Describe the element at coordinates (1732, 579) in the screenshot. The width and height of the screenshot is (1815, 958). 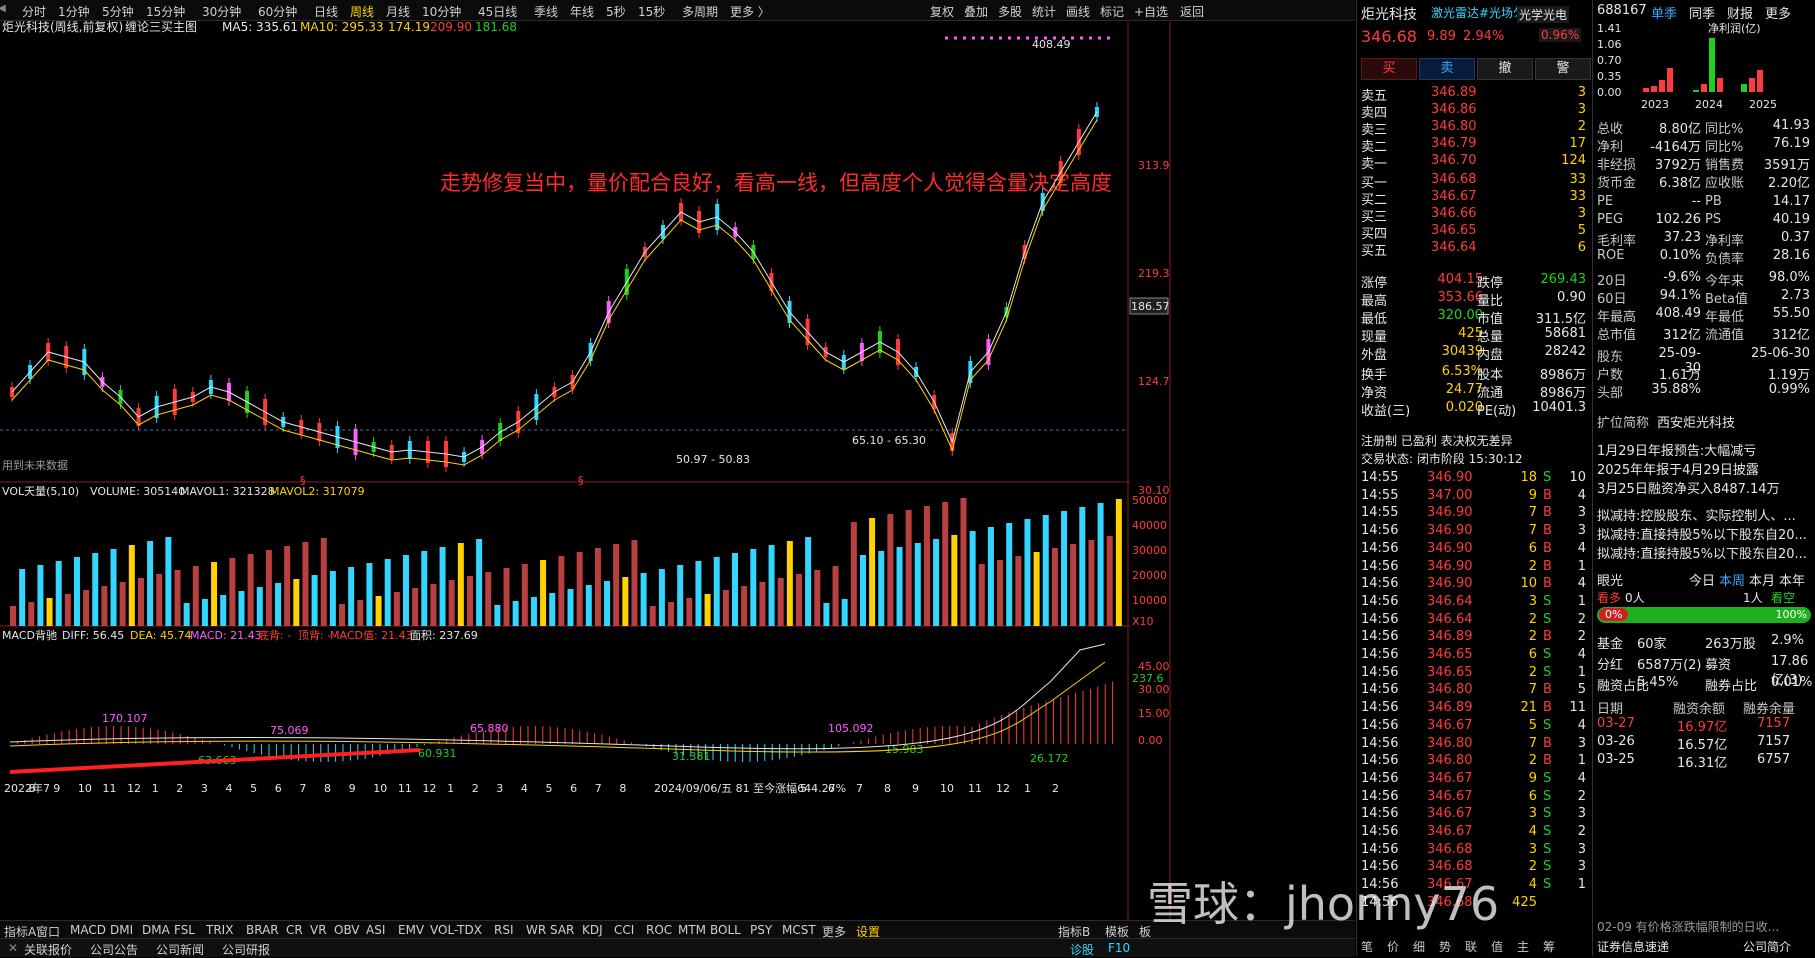
I see `eye-tab-1: 本周` at that location.